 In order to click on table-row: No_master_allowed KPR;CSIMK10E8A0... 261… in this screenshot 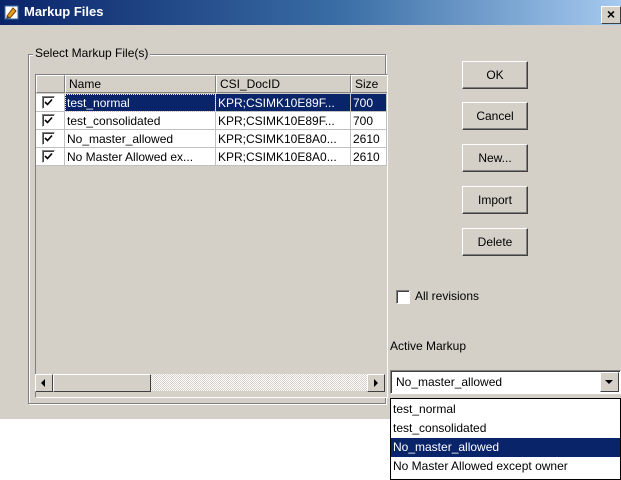, I will do `click(211, 139)`.